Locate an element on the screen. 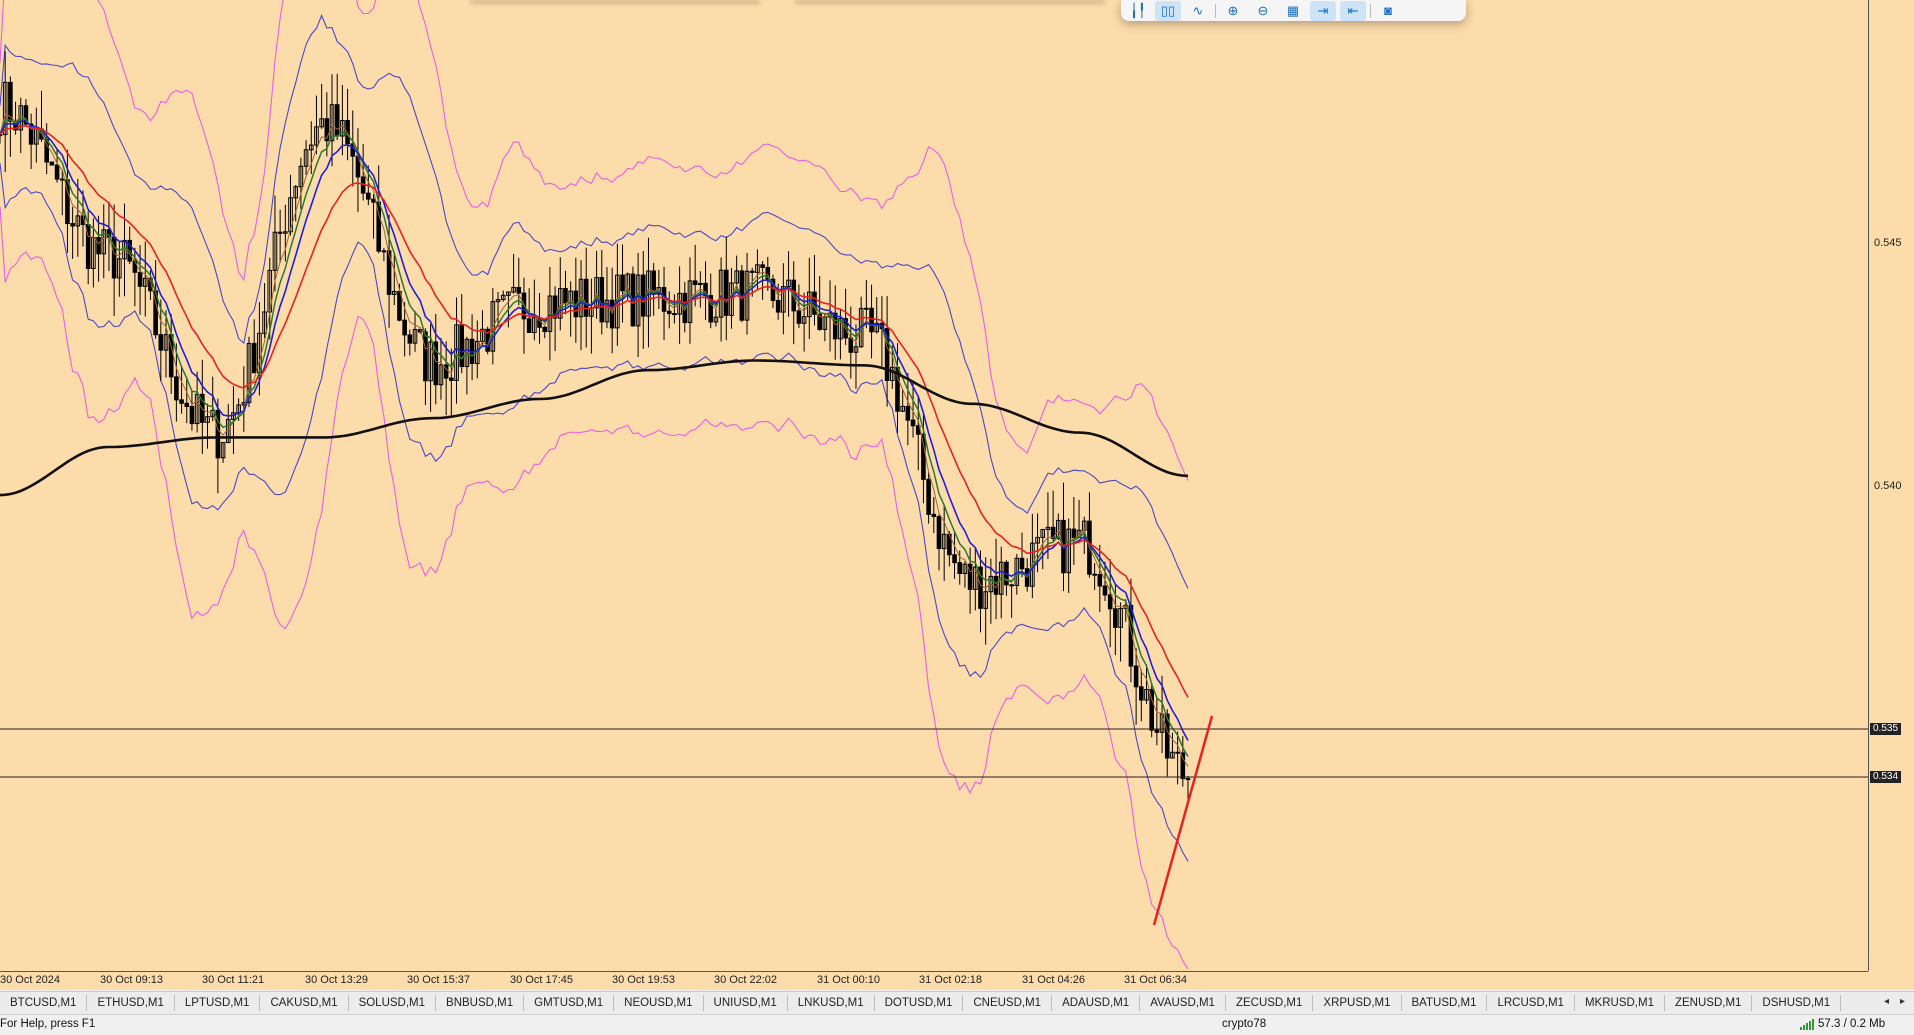 This screenshot has height=1035, width=1914. symbol-tab: ZENUSD,M1 is located at coordinates (1709, 1003).